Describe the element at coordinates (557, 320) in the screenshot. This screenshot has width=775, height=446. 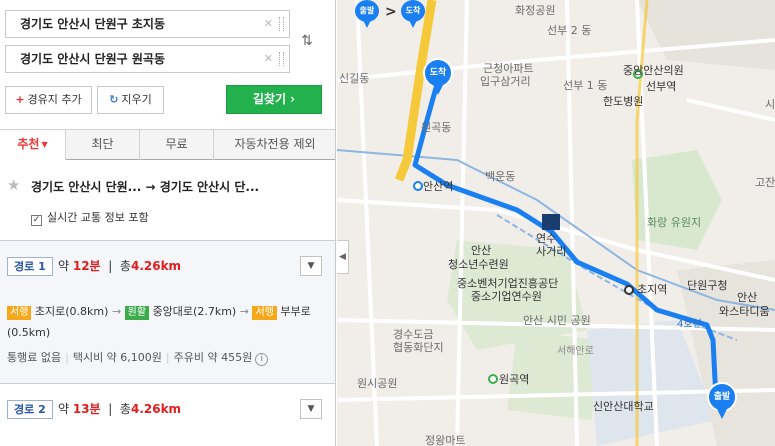
I see `map-label: 안산 시민 공원` at that location.